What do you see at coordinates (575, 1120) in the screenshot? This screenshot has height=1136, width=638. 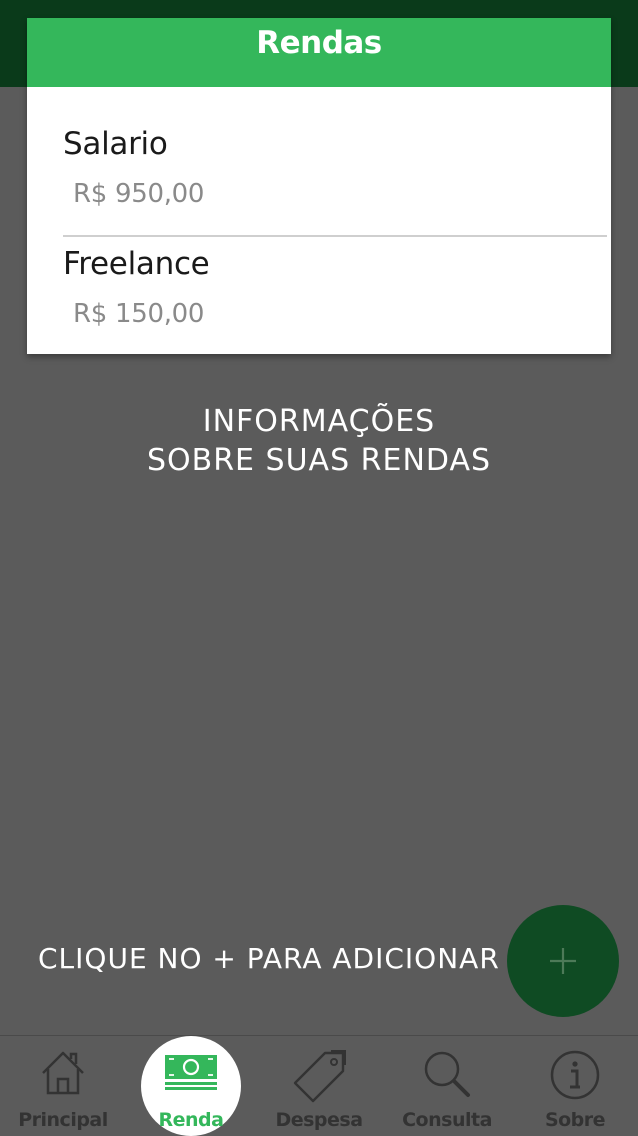 I see `nav-label: Sobre` at bounding box center [575, 1120].